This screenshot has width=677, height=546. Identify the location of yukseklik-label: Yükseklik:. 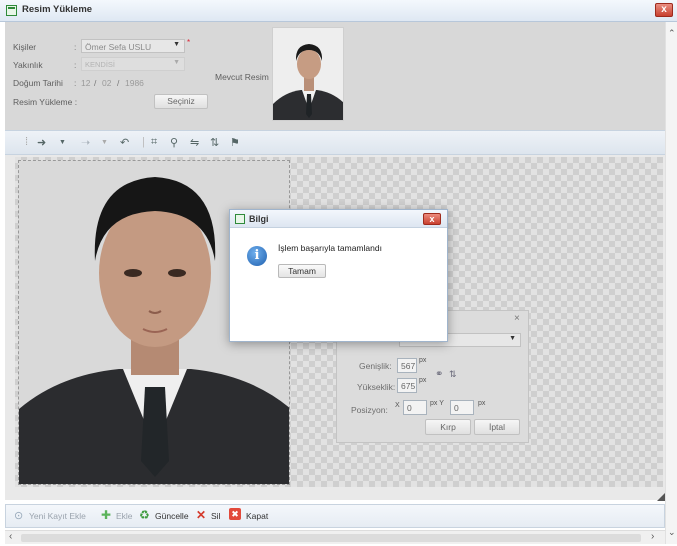
(376, 387).